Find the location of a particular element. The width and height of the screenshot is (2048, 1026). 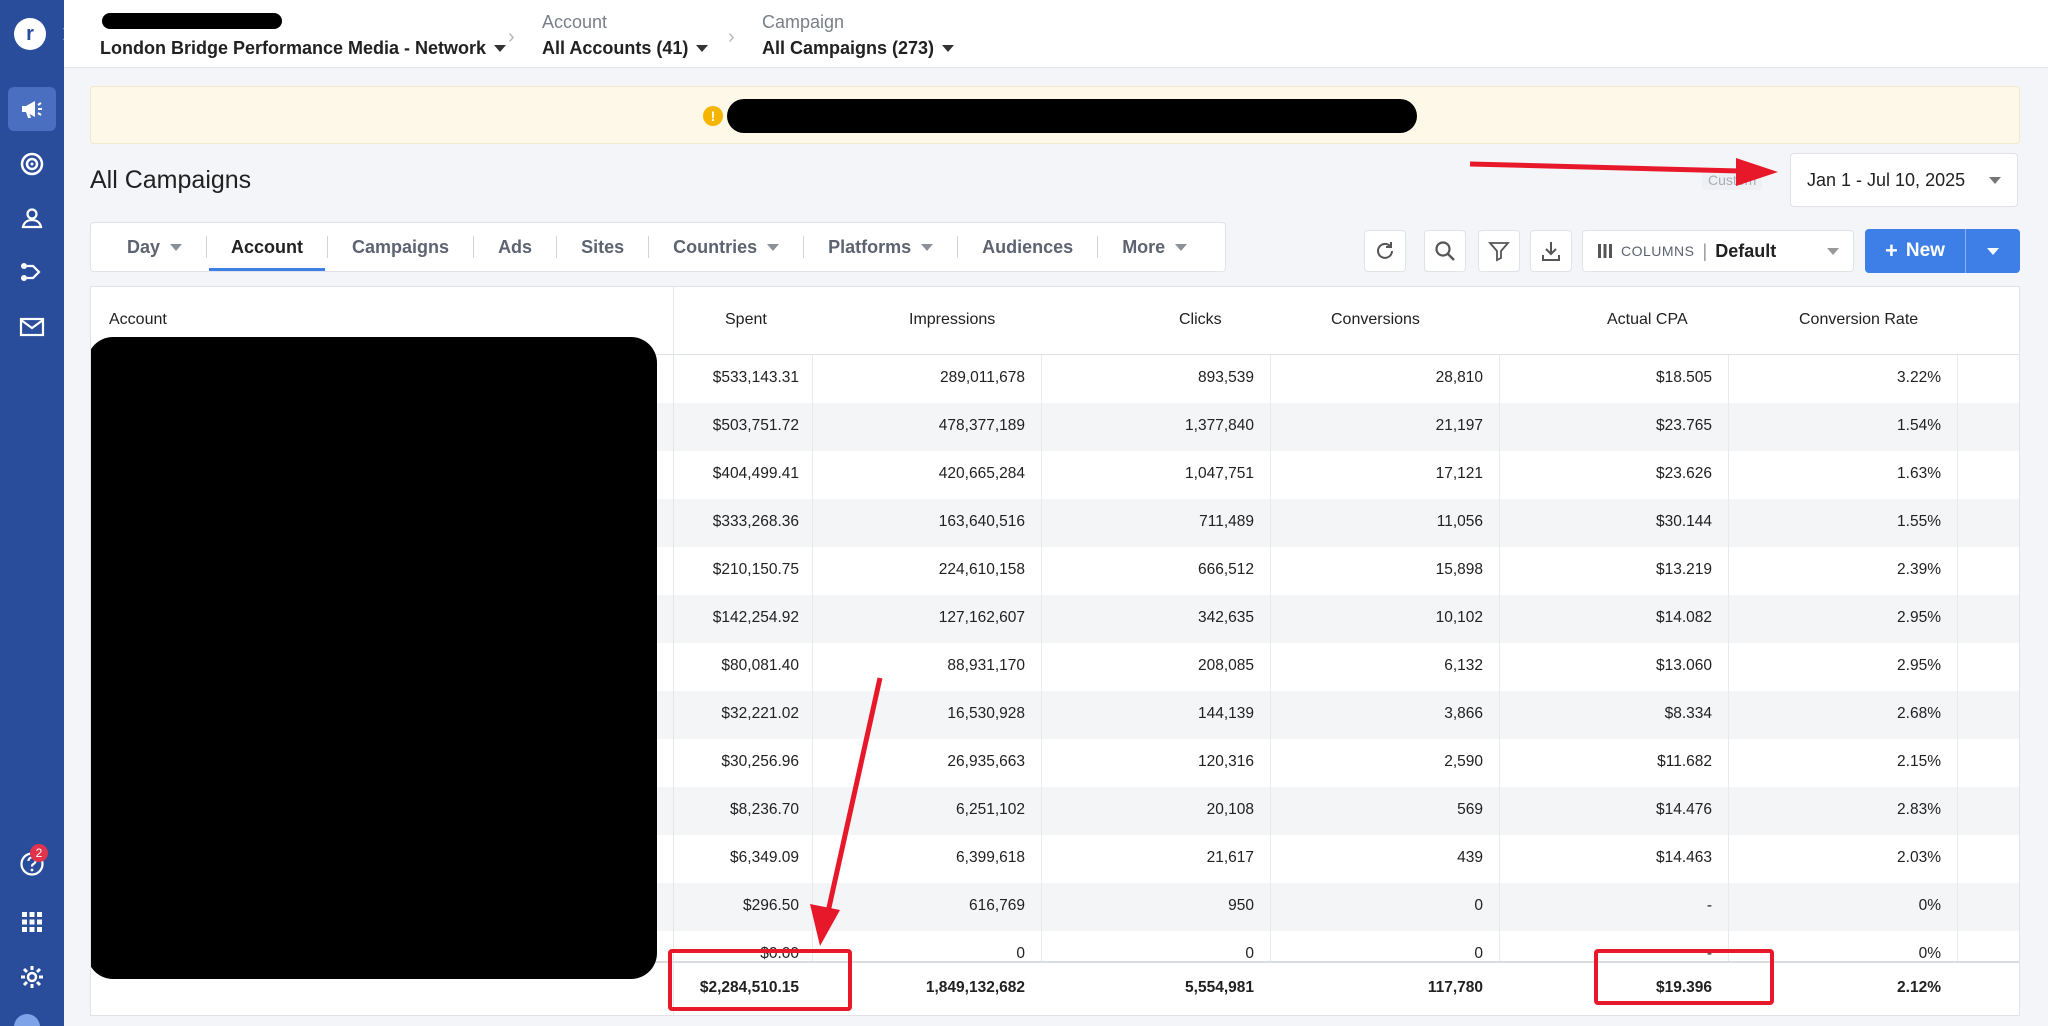

notice-banner: ! is located at coordinates (1055, 115).